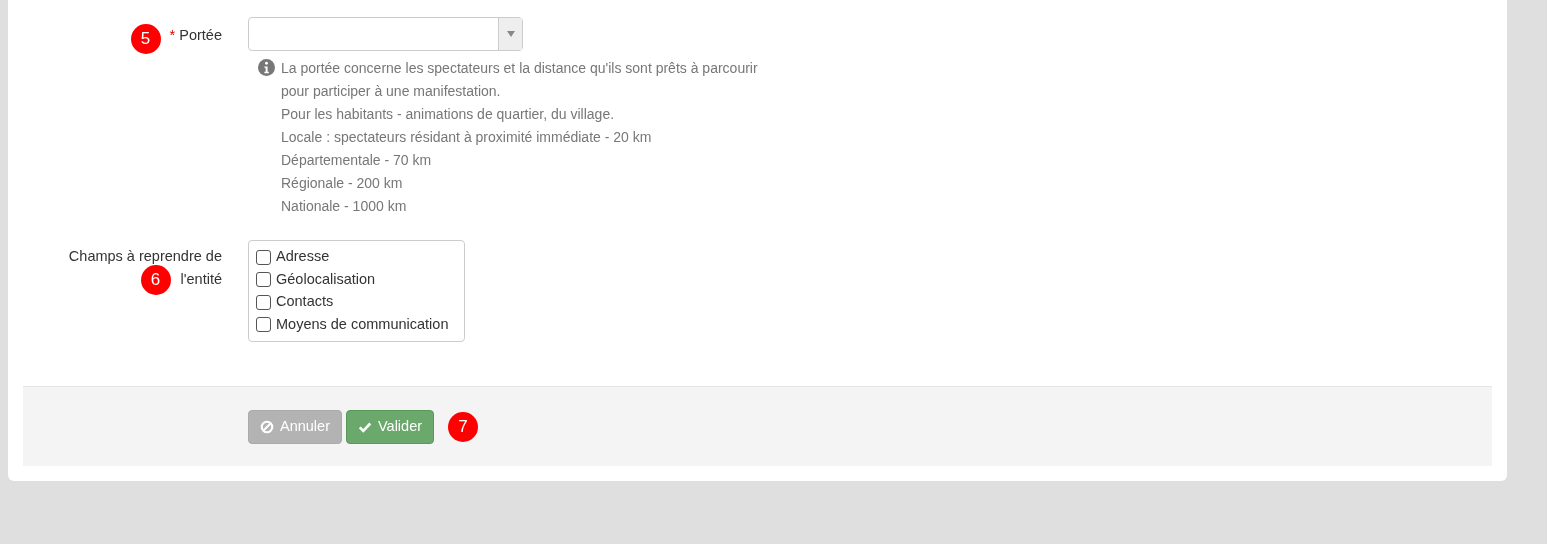  Describe the element at coordinates (201, 279) in the screenshot. I see `field-label: l'entité` at that location.